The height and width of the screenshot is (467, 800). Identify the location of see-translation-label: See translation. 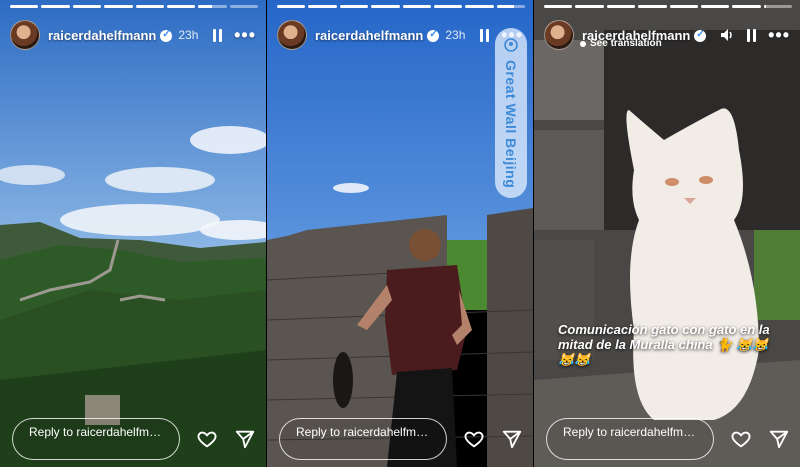
(626, 43).